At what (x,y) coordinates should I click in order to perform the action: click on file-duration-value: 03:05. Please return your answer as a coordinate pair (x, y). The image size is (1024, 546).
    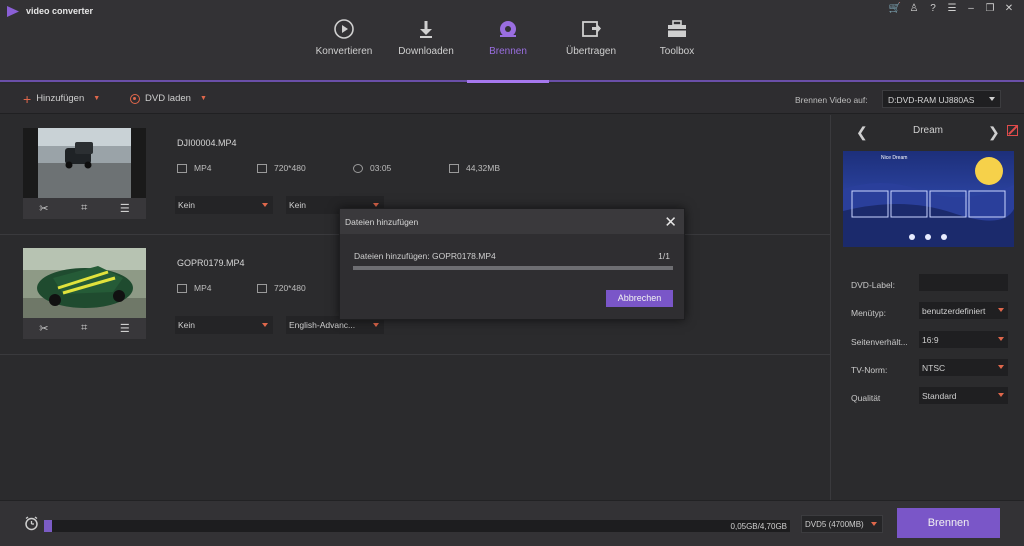
    Looking at the image, I should click on (381, 168).